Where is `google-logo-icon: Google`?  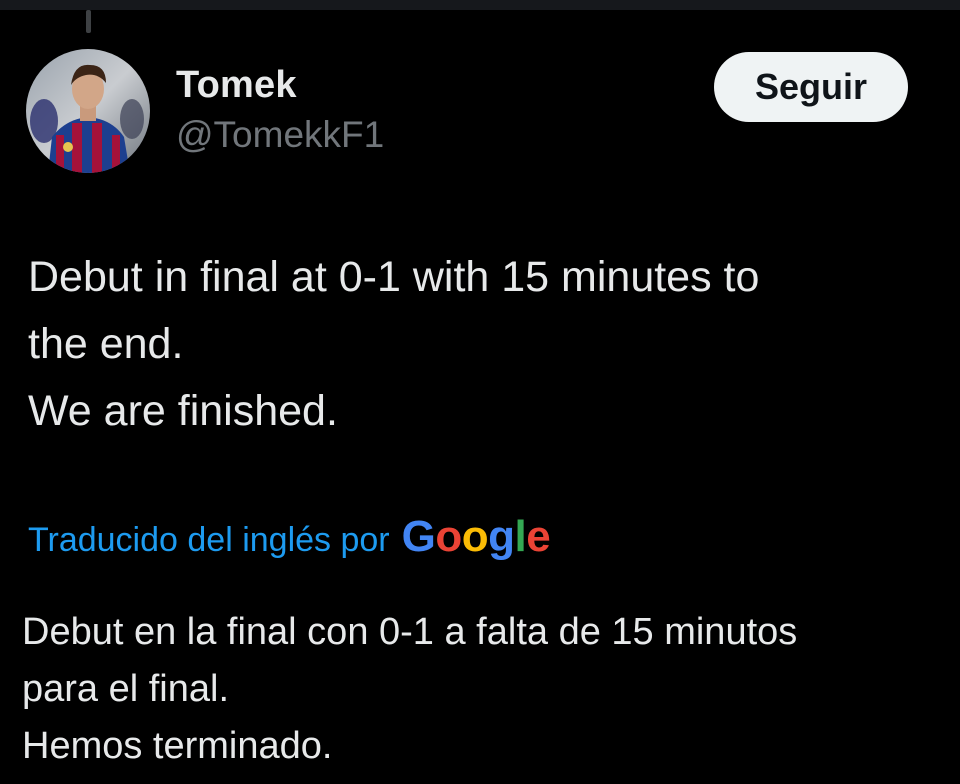 google-logo-icon: Google is located at coordinates (476, 537).